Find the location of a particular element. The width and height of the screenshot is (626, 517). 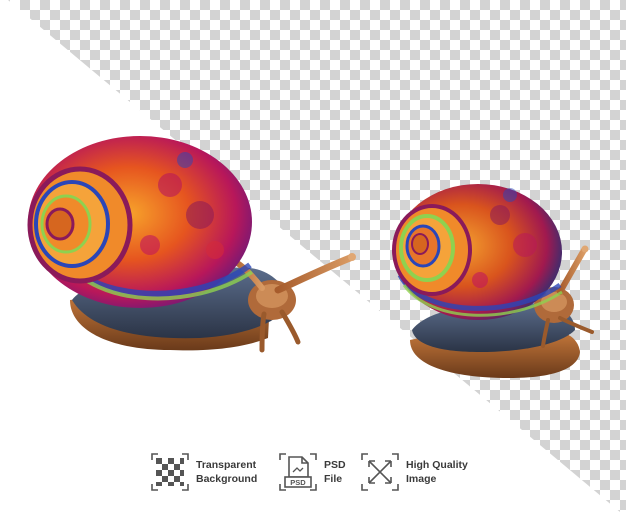

badge-label: Transparent Background is located at coordinates (227, 472).